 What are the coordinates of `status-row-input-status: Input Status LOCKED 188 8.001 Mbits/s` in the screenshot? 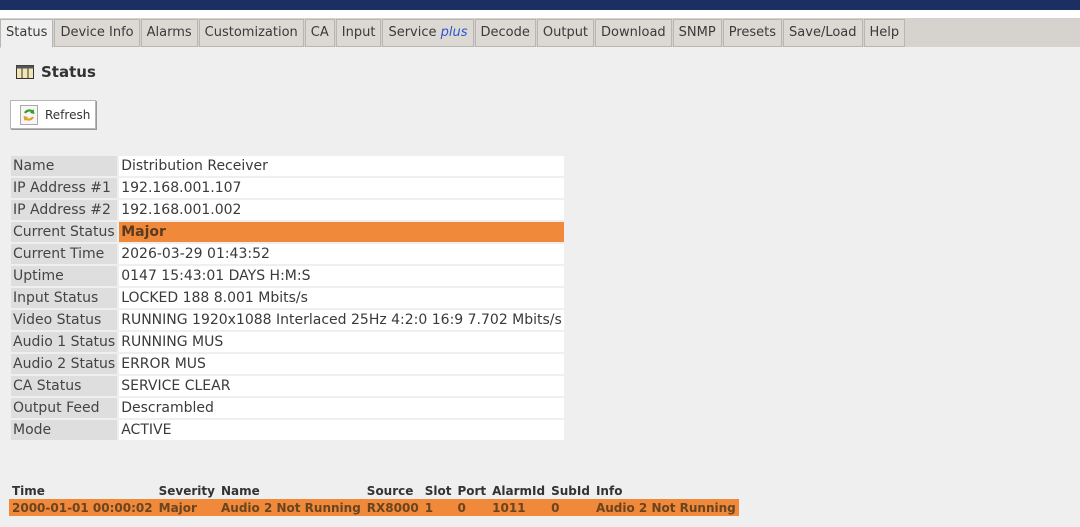 It's located at (287, 298).